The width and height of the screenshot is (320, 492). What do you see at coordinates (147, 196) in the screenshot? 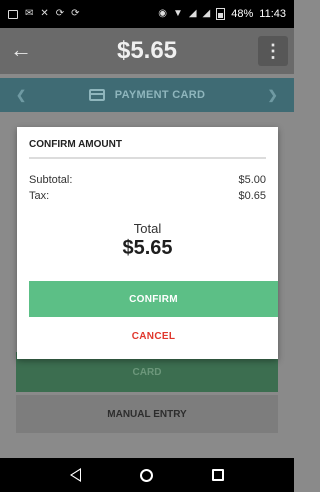
I see `tax-row: Tax: $0.65` at bounding box center [147, 196].